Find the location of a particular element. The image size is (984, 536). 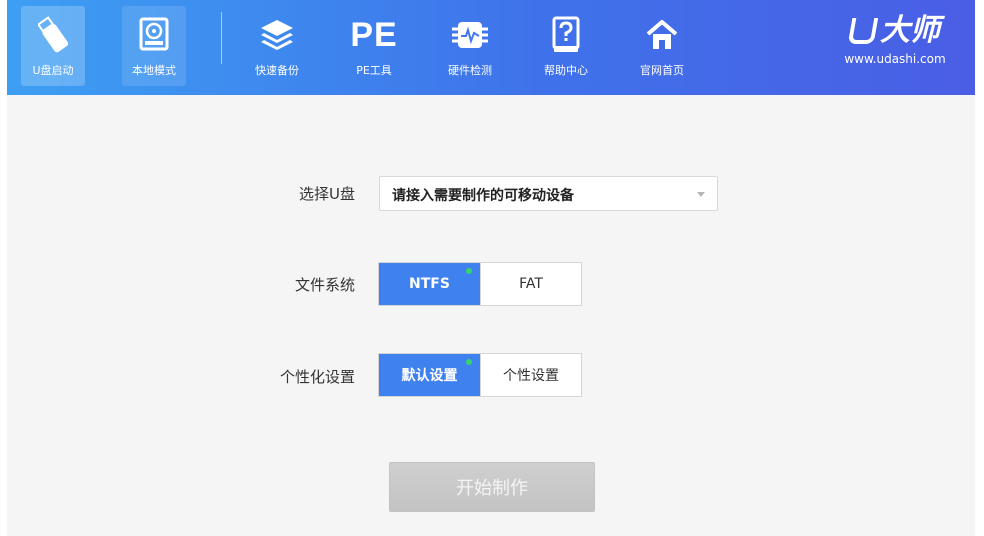

nav-local-mode: 本地模式 is located at coordinates (154, 46).